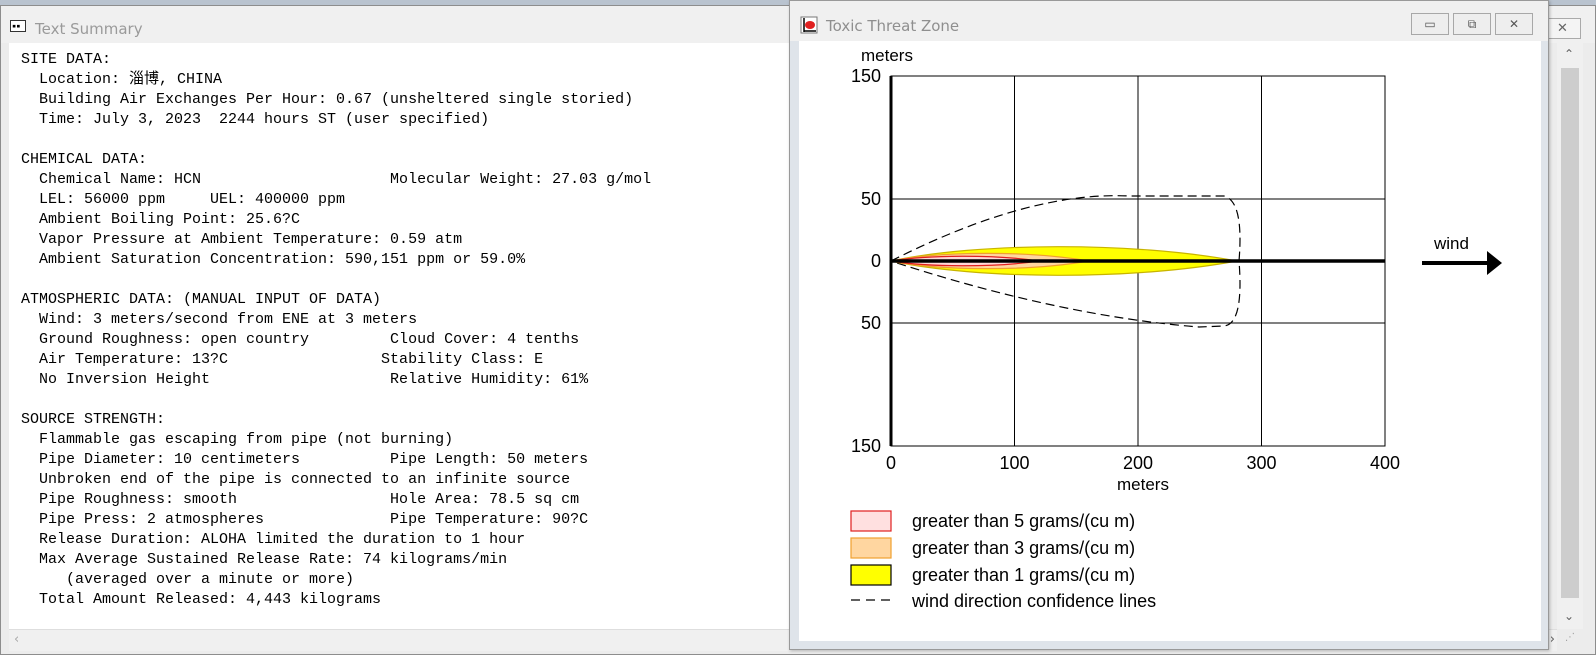 The image size is (1596, 655). What do you see at coordinates (1023, 575) in the screenshot?
I see `legend-label: greater than 1 grams/(cu m)` at bounding box center [1023, 575].